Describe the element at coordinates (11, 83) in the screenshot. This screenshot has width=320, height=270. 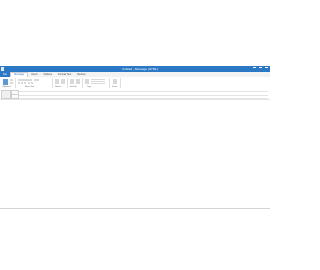
I see `copy-icon` at that location.